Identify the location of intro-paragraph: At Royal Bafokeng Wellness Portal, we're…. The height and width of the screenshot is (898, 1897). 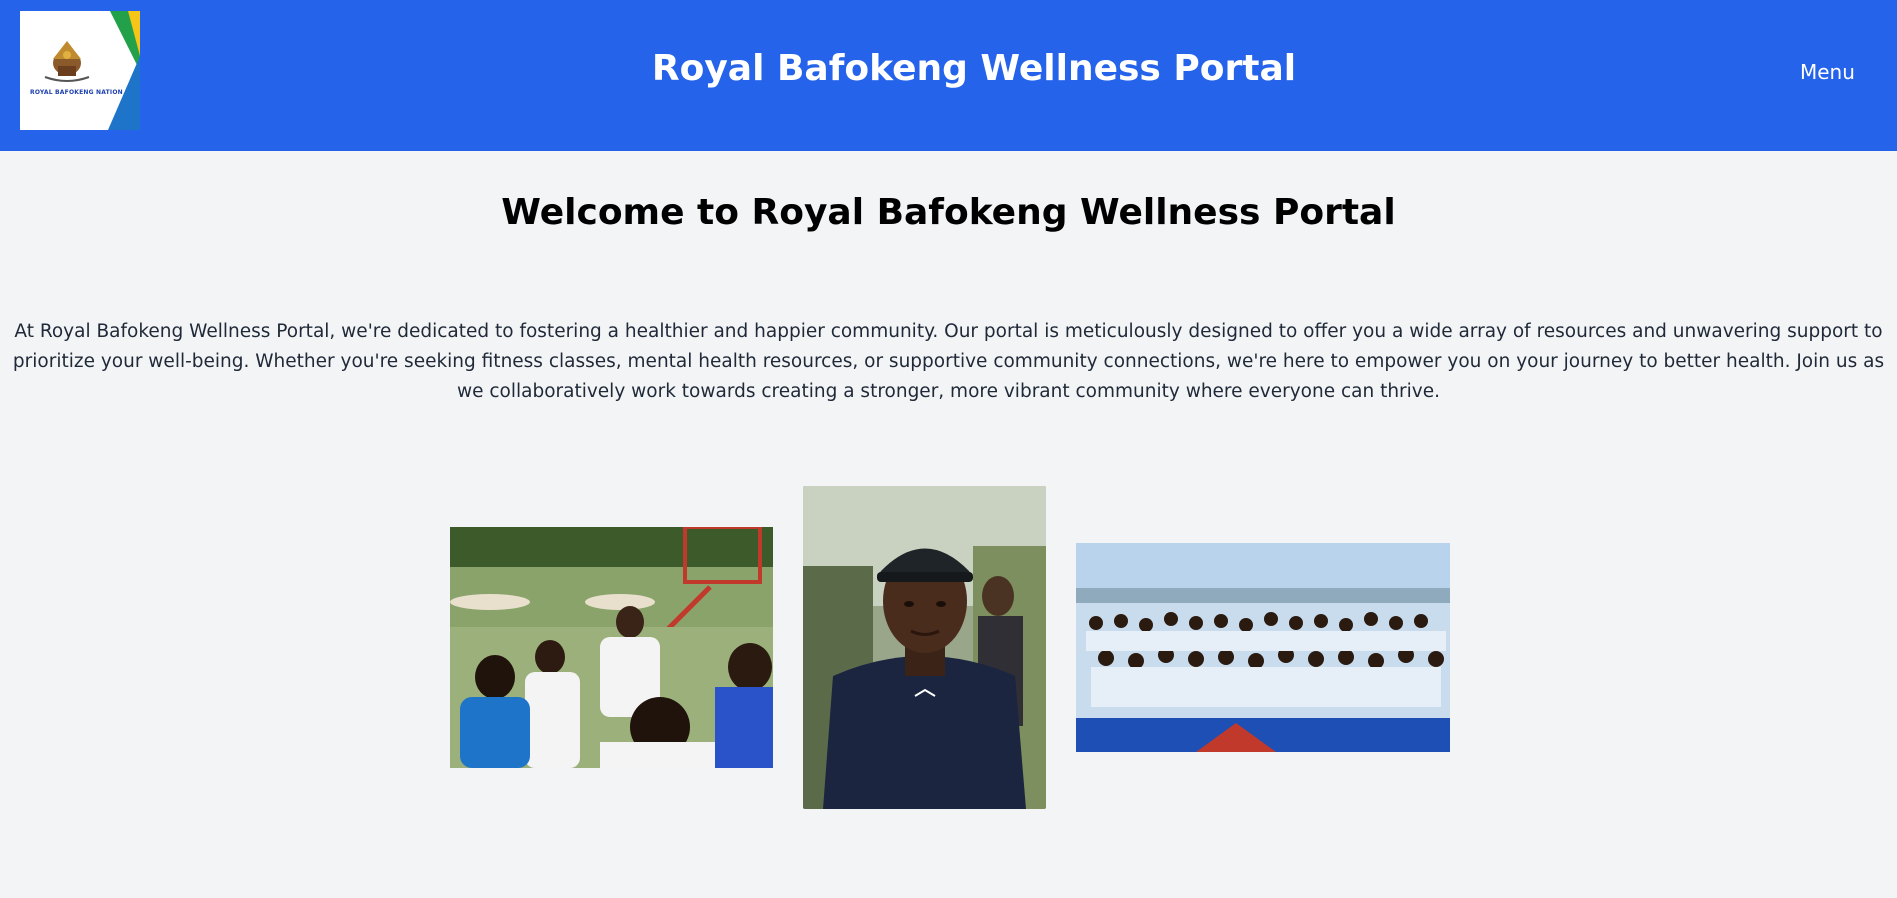
(948, 361).